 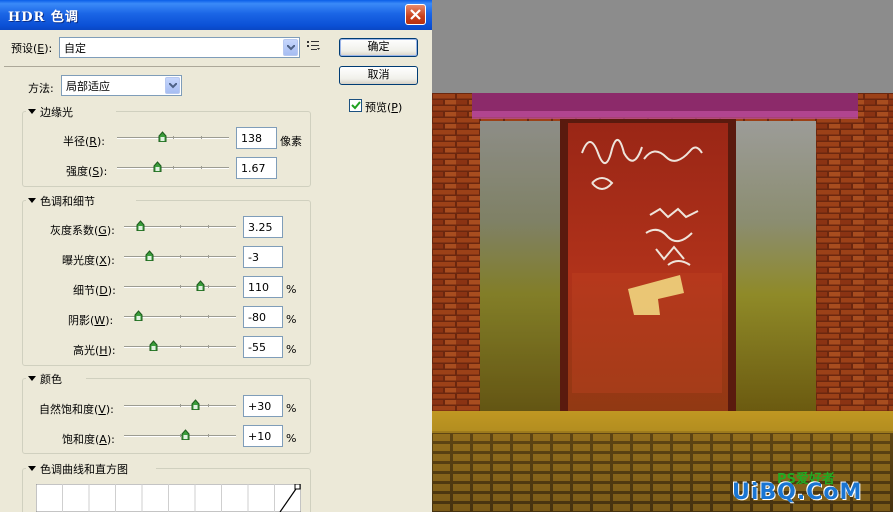 What do you see at coordinates (263, 227) in the screenshot?
I see `gamma-field: 3.25` at bounding box center [263, 227].